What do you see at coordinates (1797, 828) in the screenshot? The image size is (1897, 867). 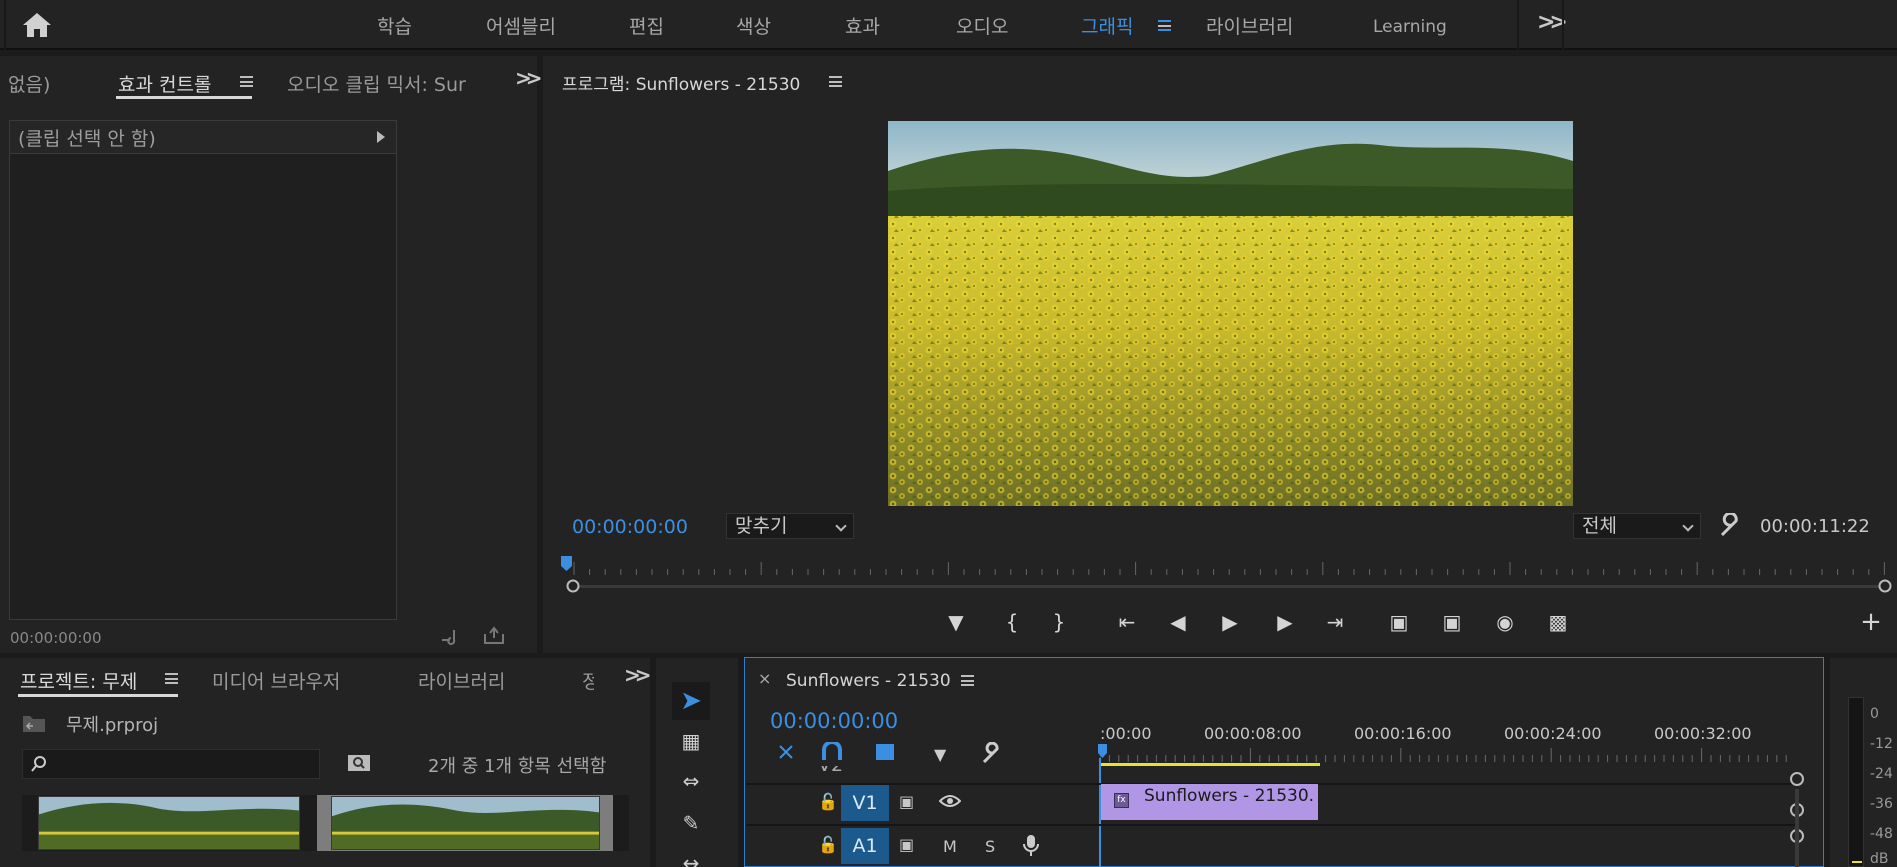 I see `vertical-scrollbar` at bounding box center [1797, 828].